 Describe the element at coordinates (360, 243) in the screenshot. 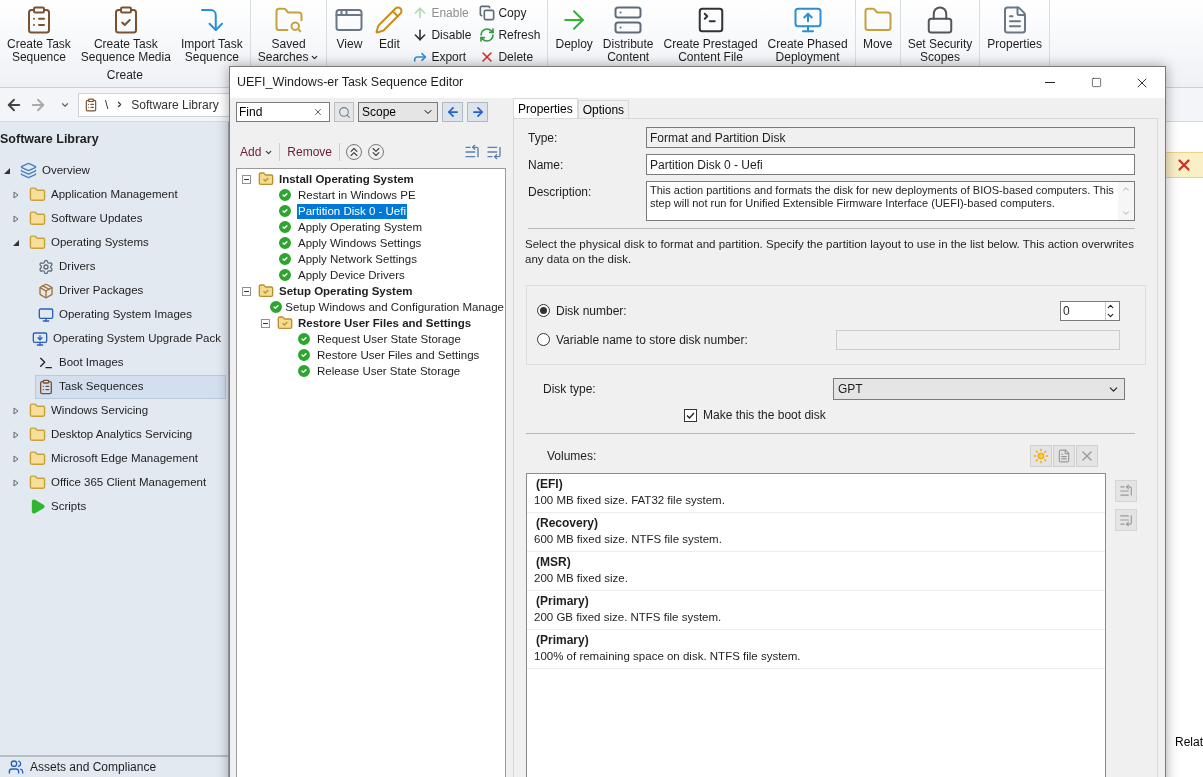

I see `tree-item: Apply Windows Settings` at that location.